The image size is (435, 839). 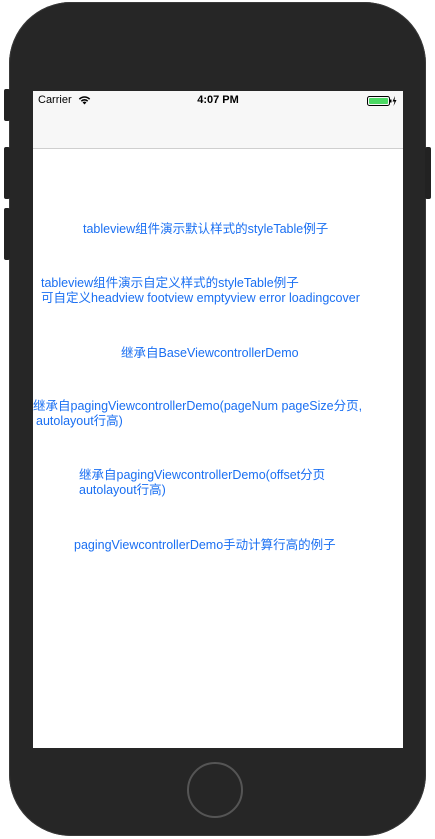 I want to click on volume-up-button, so click(x=7, y=173).